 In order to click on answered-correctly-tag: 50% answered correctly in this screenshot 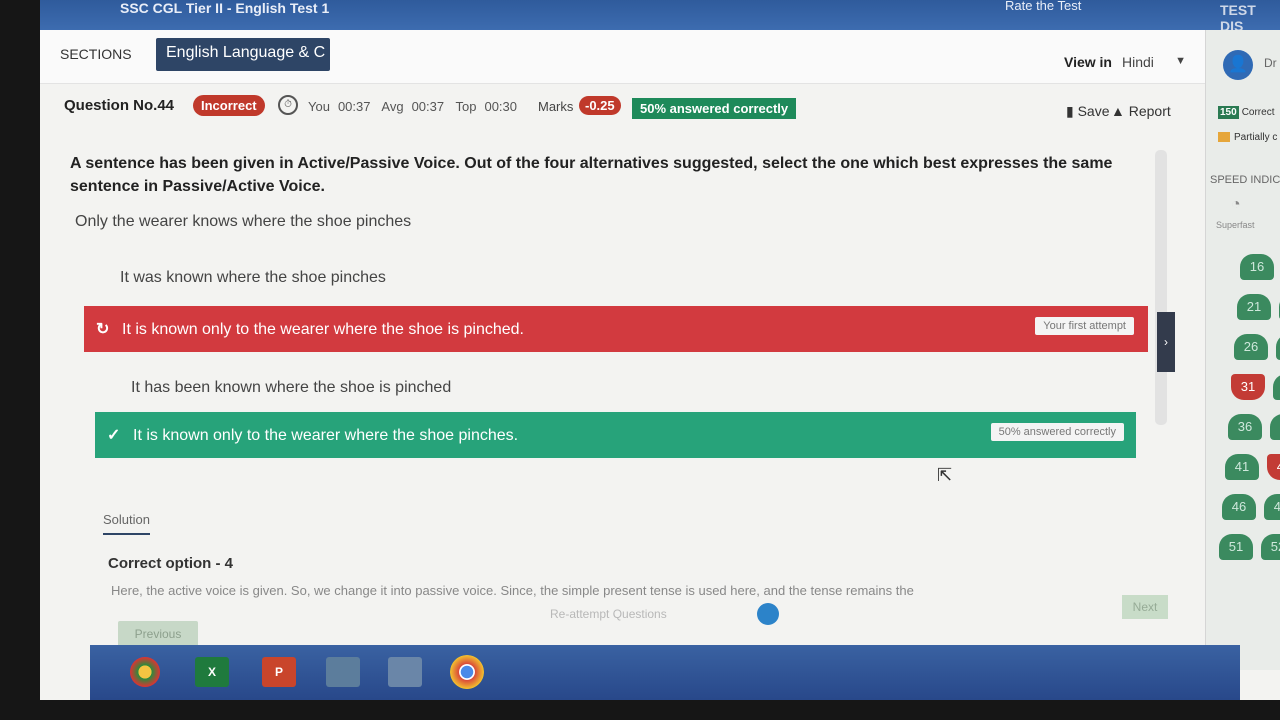, I will do `click(1057, 432)`.